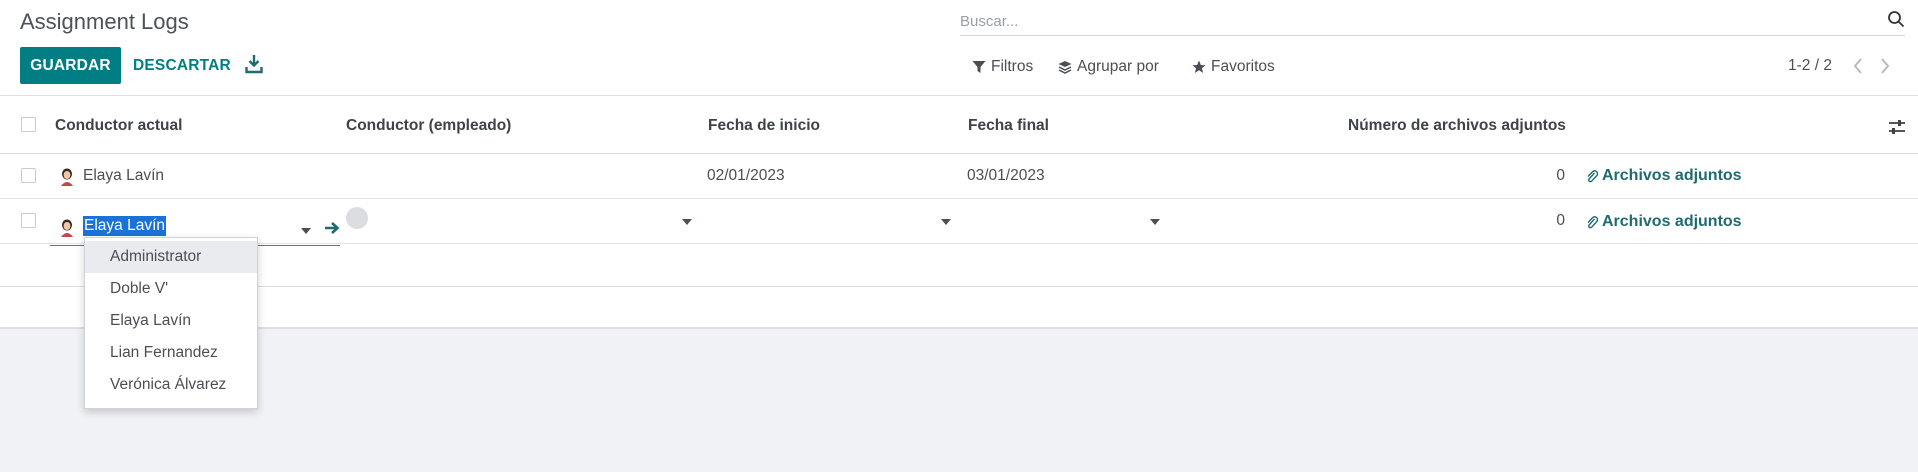 The width and height of the screenshot is (1918, 472). Describe the element at coordinates (118, 126) in the screenshot. I see `column-header-current-driver: Conductor actual` at that location.